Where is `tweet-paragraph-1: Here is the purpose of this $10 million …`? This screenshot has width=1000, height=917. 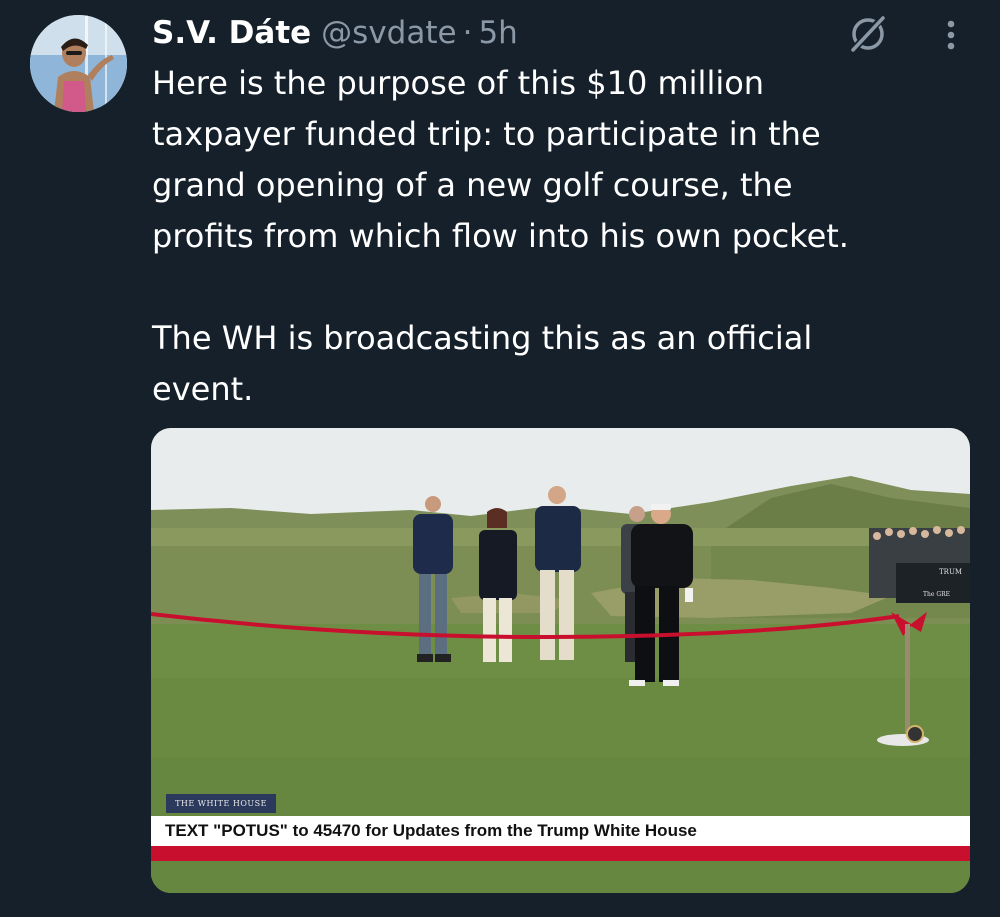 tweet-paragraph-1: Here is the purpose of this $10 million … is located at coordinates (500, 159).